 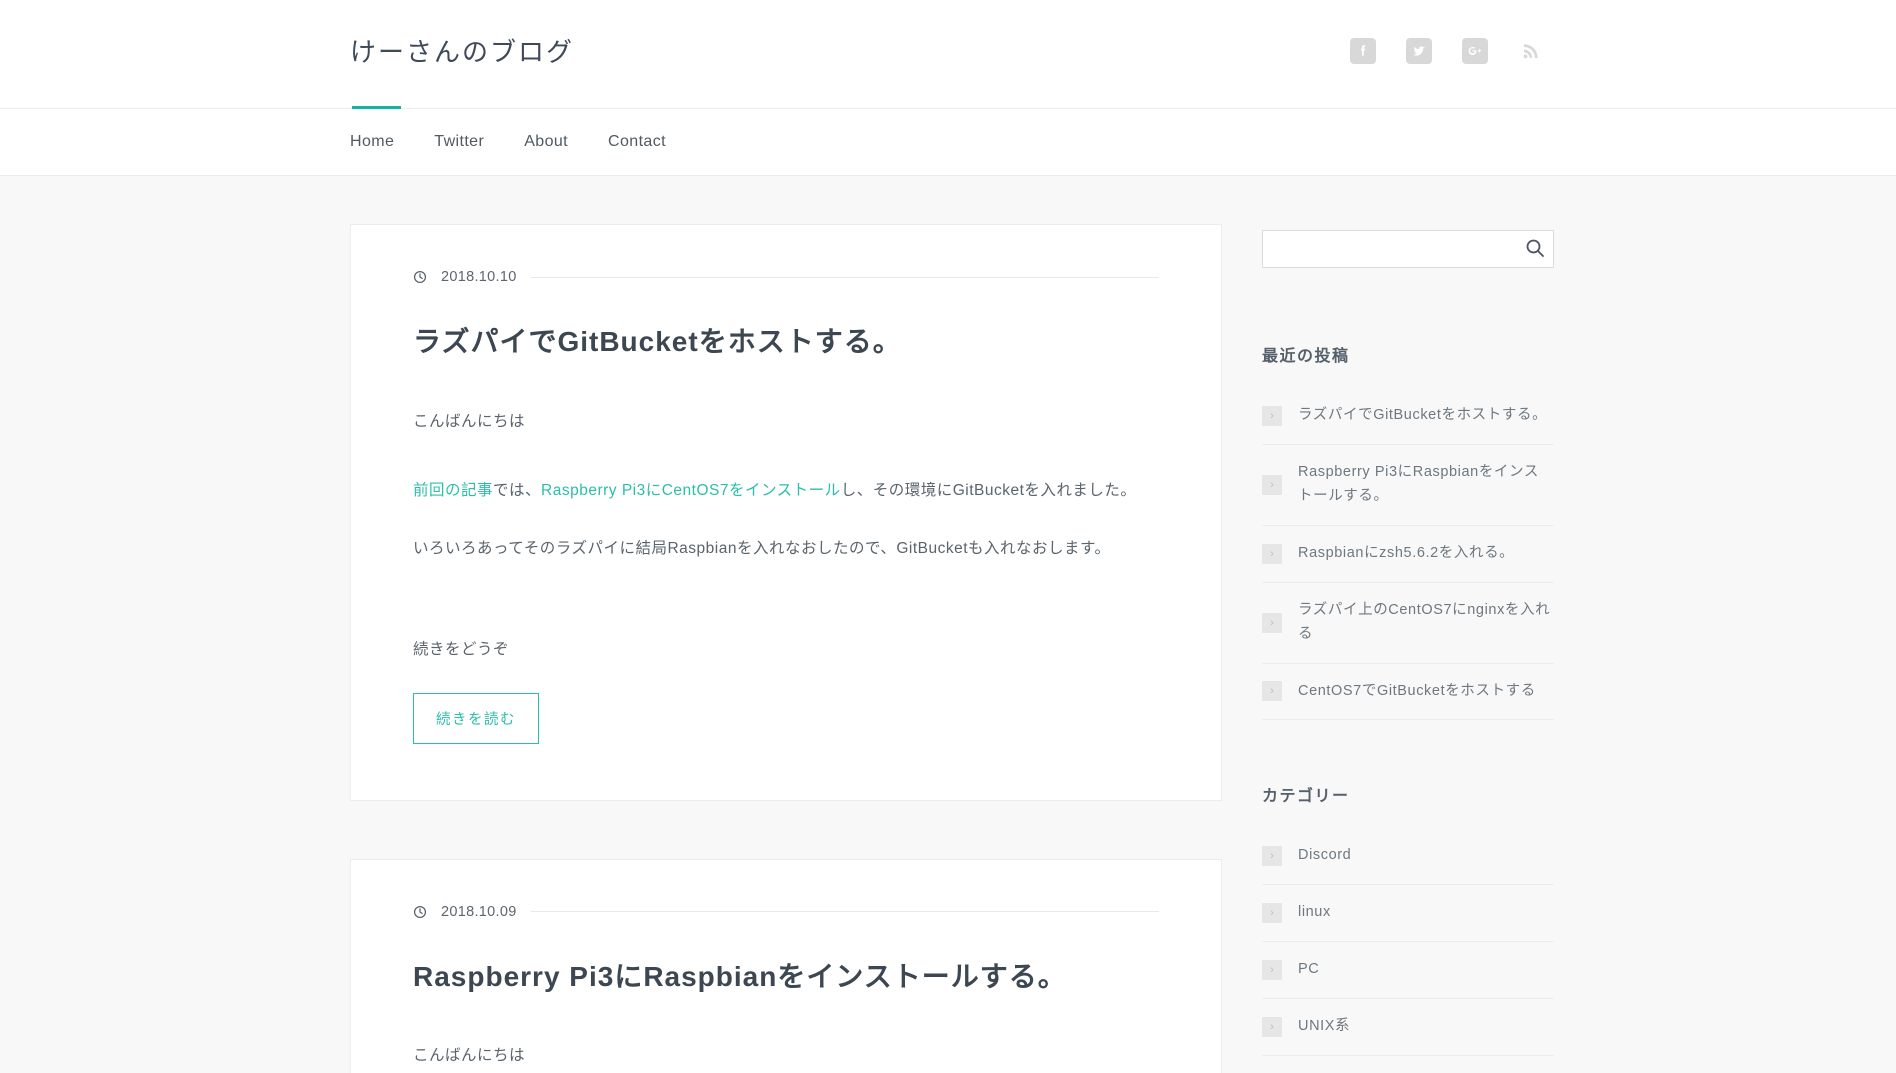 I want to click on list-item: › ラズパイでGitBucketをホストする。, so click(x=1408, y=416).